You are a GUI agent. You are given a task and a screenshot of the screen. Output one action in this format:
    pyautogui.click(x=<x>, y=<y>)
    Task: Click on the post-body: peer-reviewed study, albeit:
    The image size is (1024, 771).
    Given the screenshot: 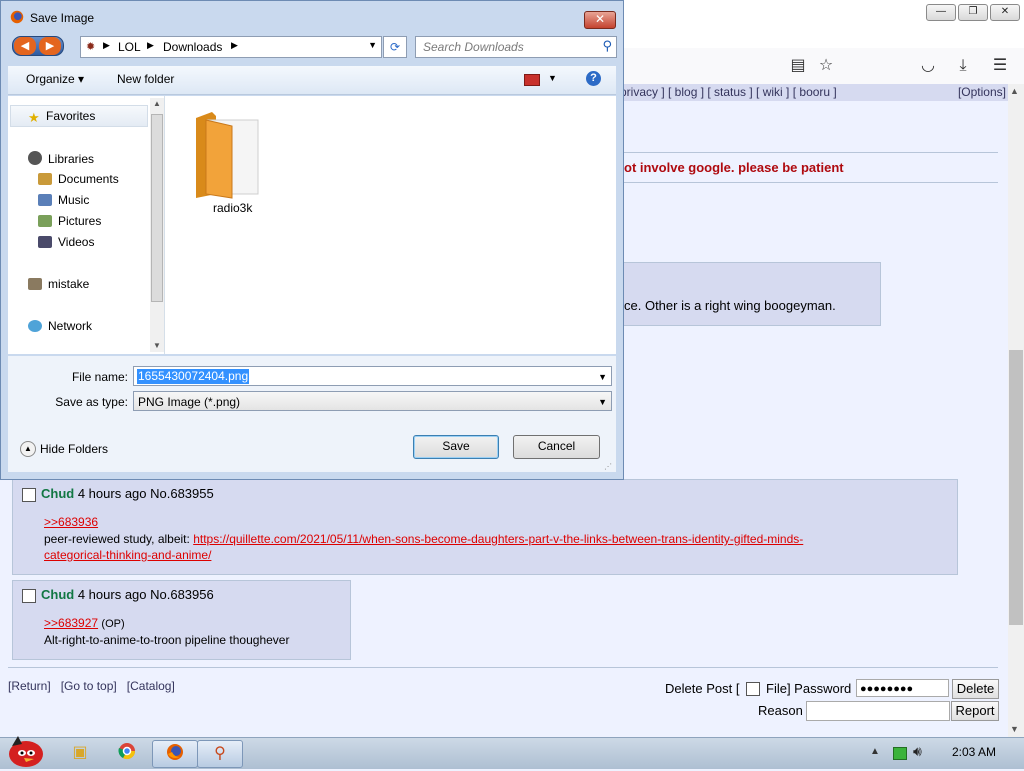 What is the action you would take?
    pyautogui.click(x=119, y=539)
    